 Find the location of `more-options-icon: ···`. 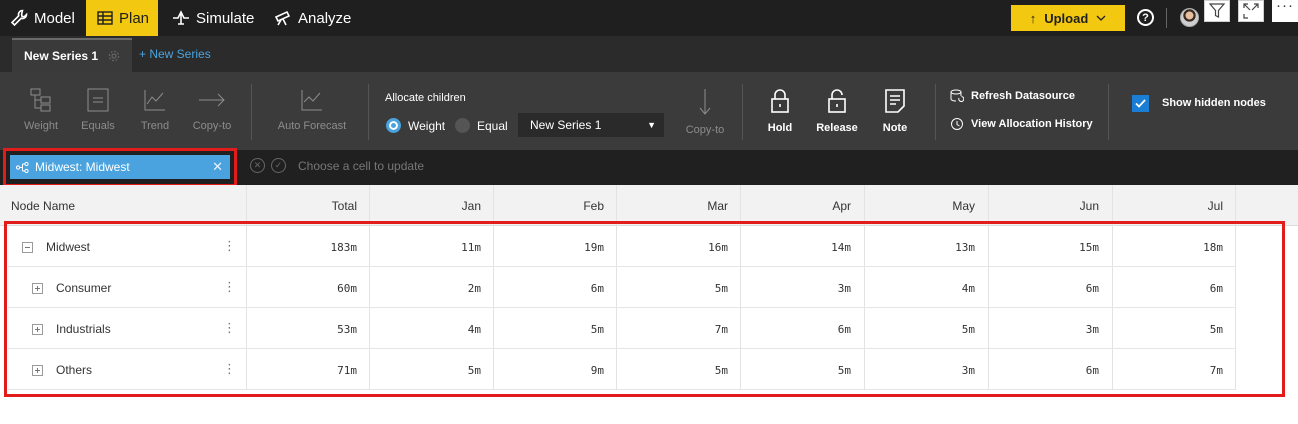

more-options-icon: ··· is located at coordinates (1285, 11).